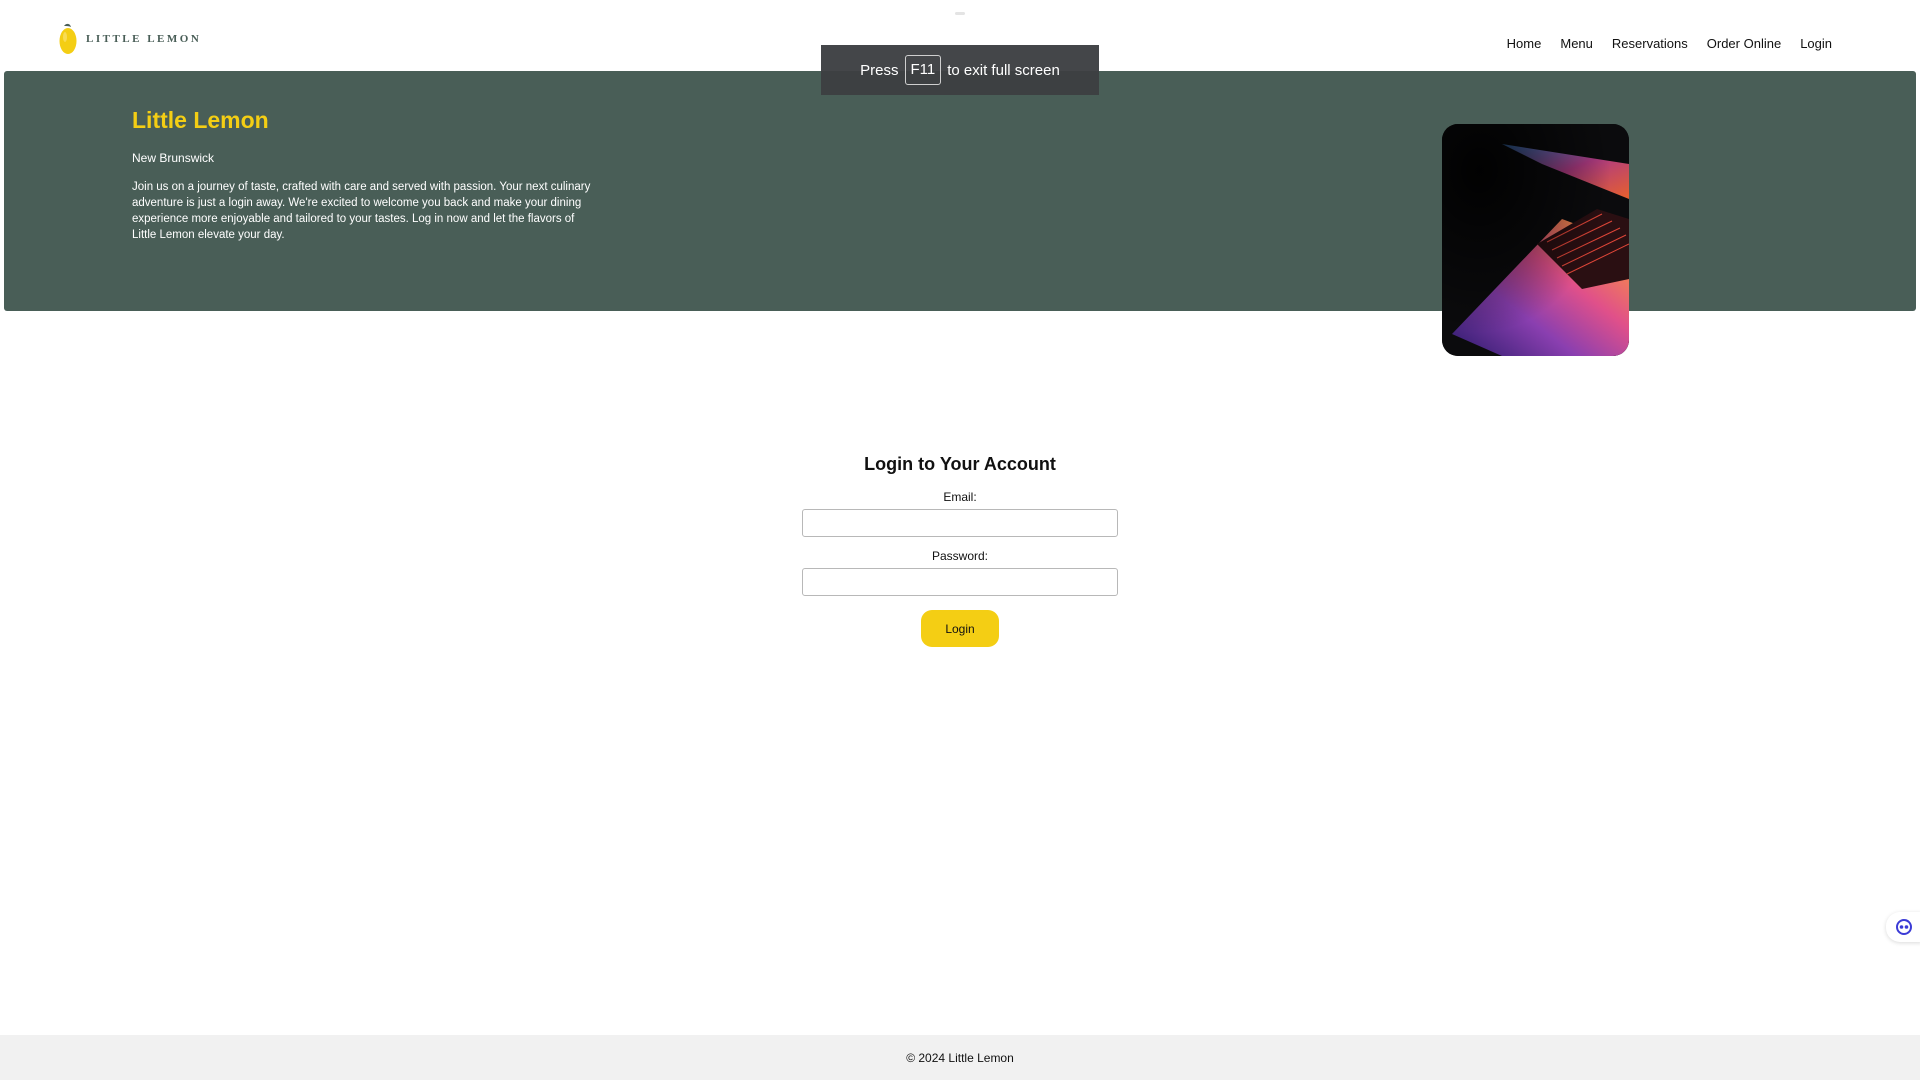  I want to click on lemon-icon, so click(68, 38).